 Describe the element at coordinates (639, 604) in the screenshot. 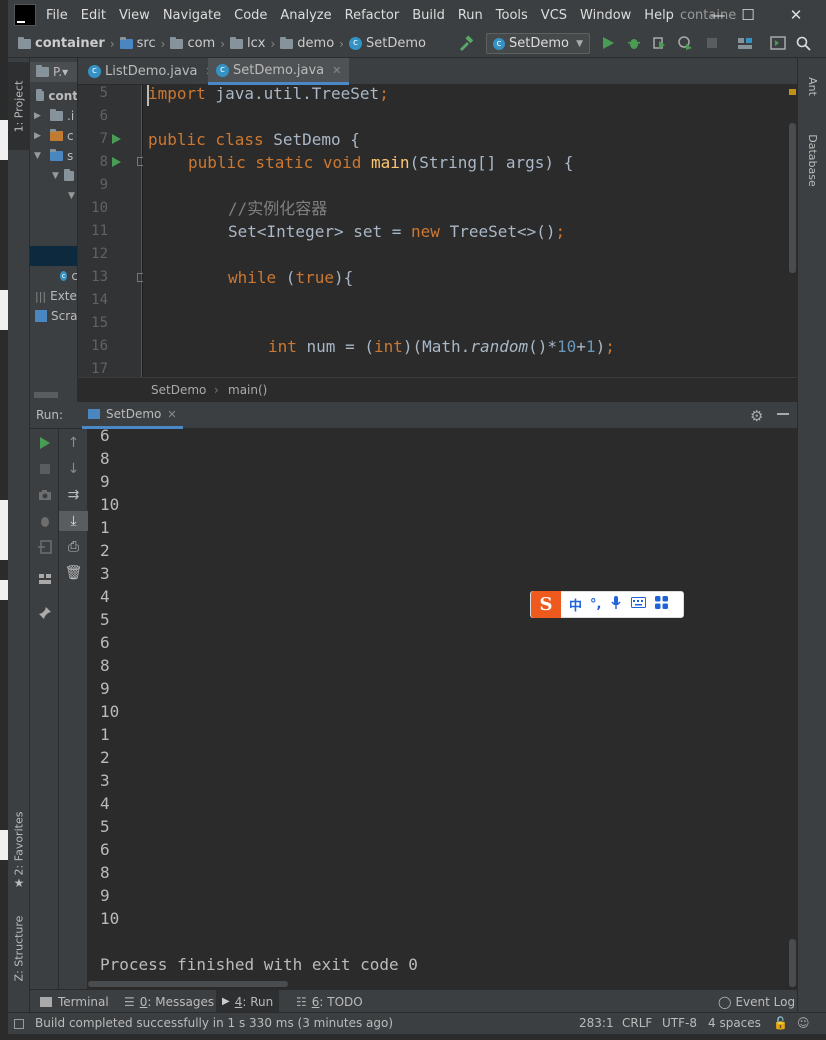

I see `keyboard-icon` at that location.